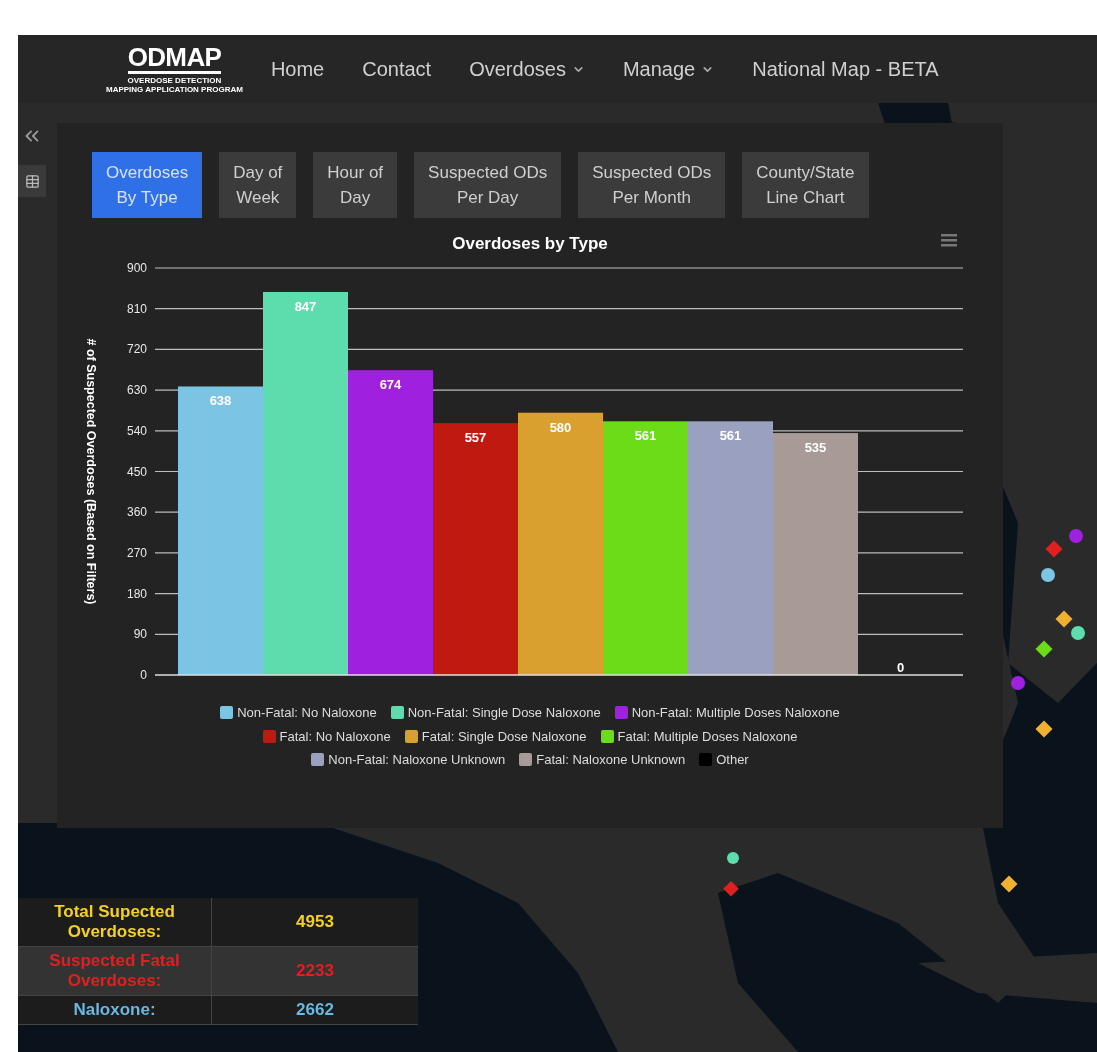  Describe the element at coordinates (91, 471) in the screenshot. I see `y-axis-title: # of Suspected Overdoses (Based on Filters)` at that location.